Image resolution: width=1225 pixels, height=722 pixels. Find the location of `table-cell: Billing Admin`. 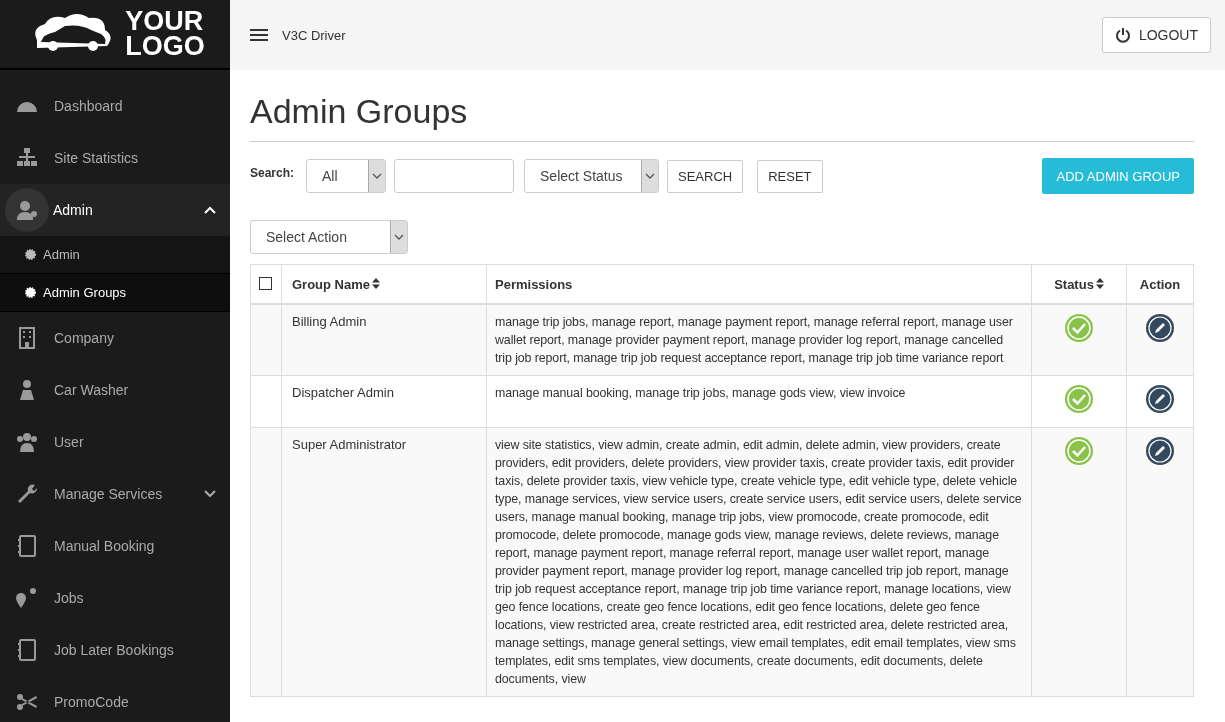

table-cell: Billing Admin is located at coordinates (384, 340).